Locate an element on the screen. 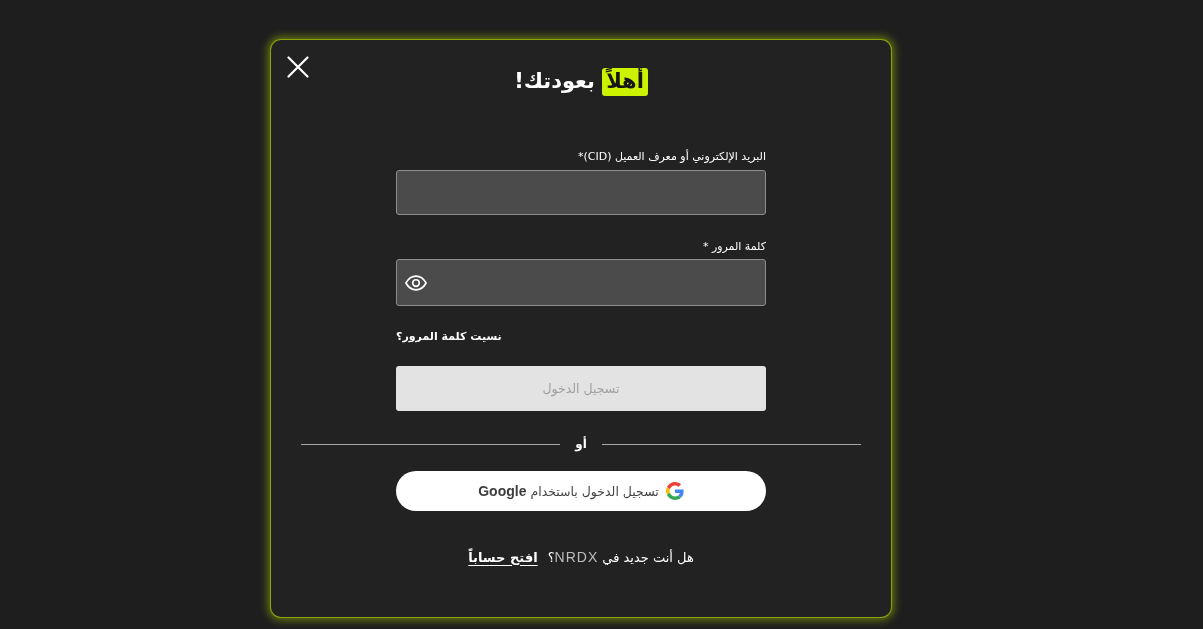  divider-text: أو is located at coordinates (581, 444).